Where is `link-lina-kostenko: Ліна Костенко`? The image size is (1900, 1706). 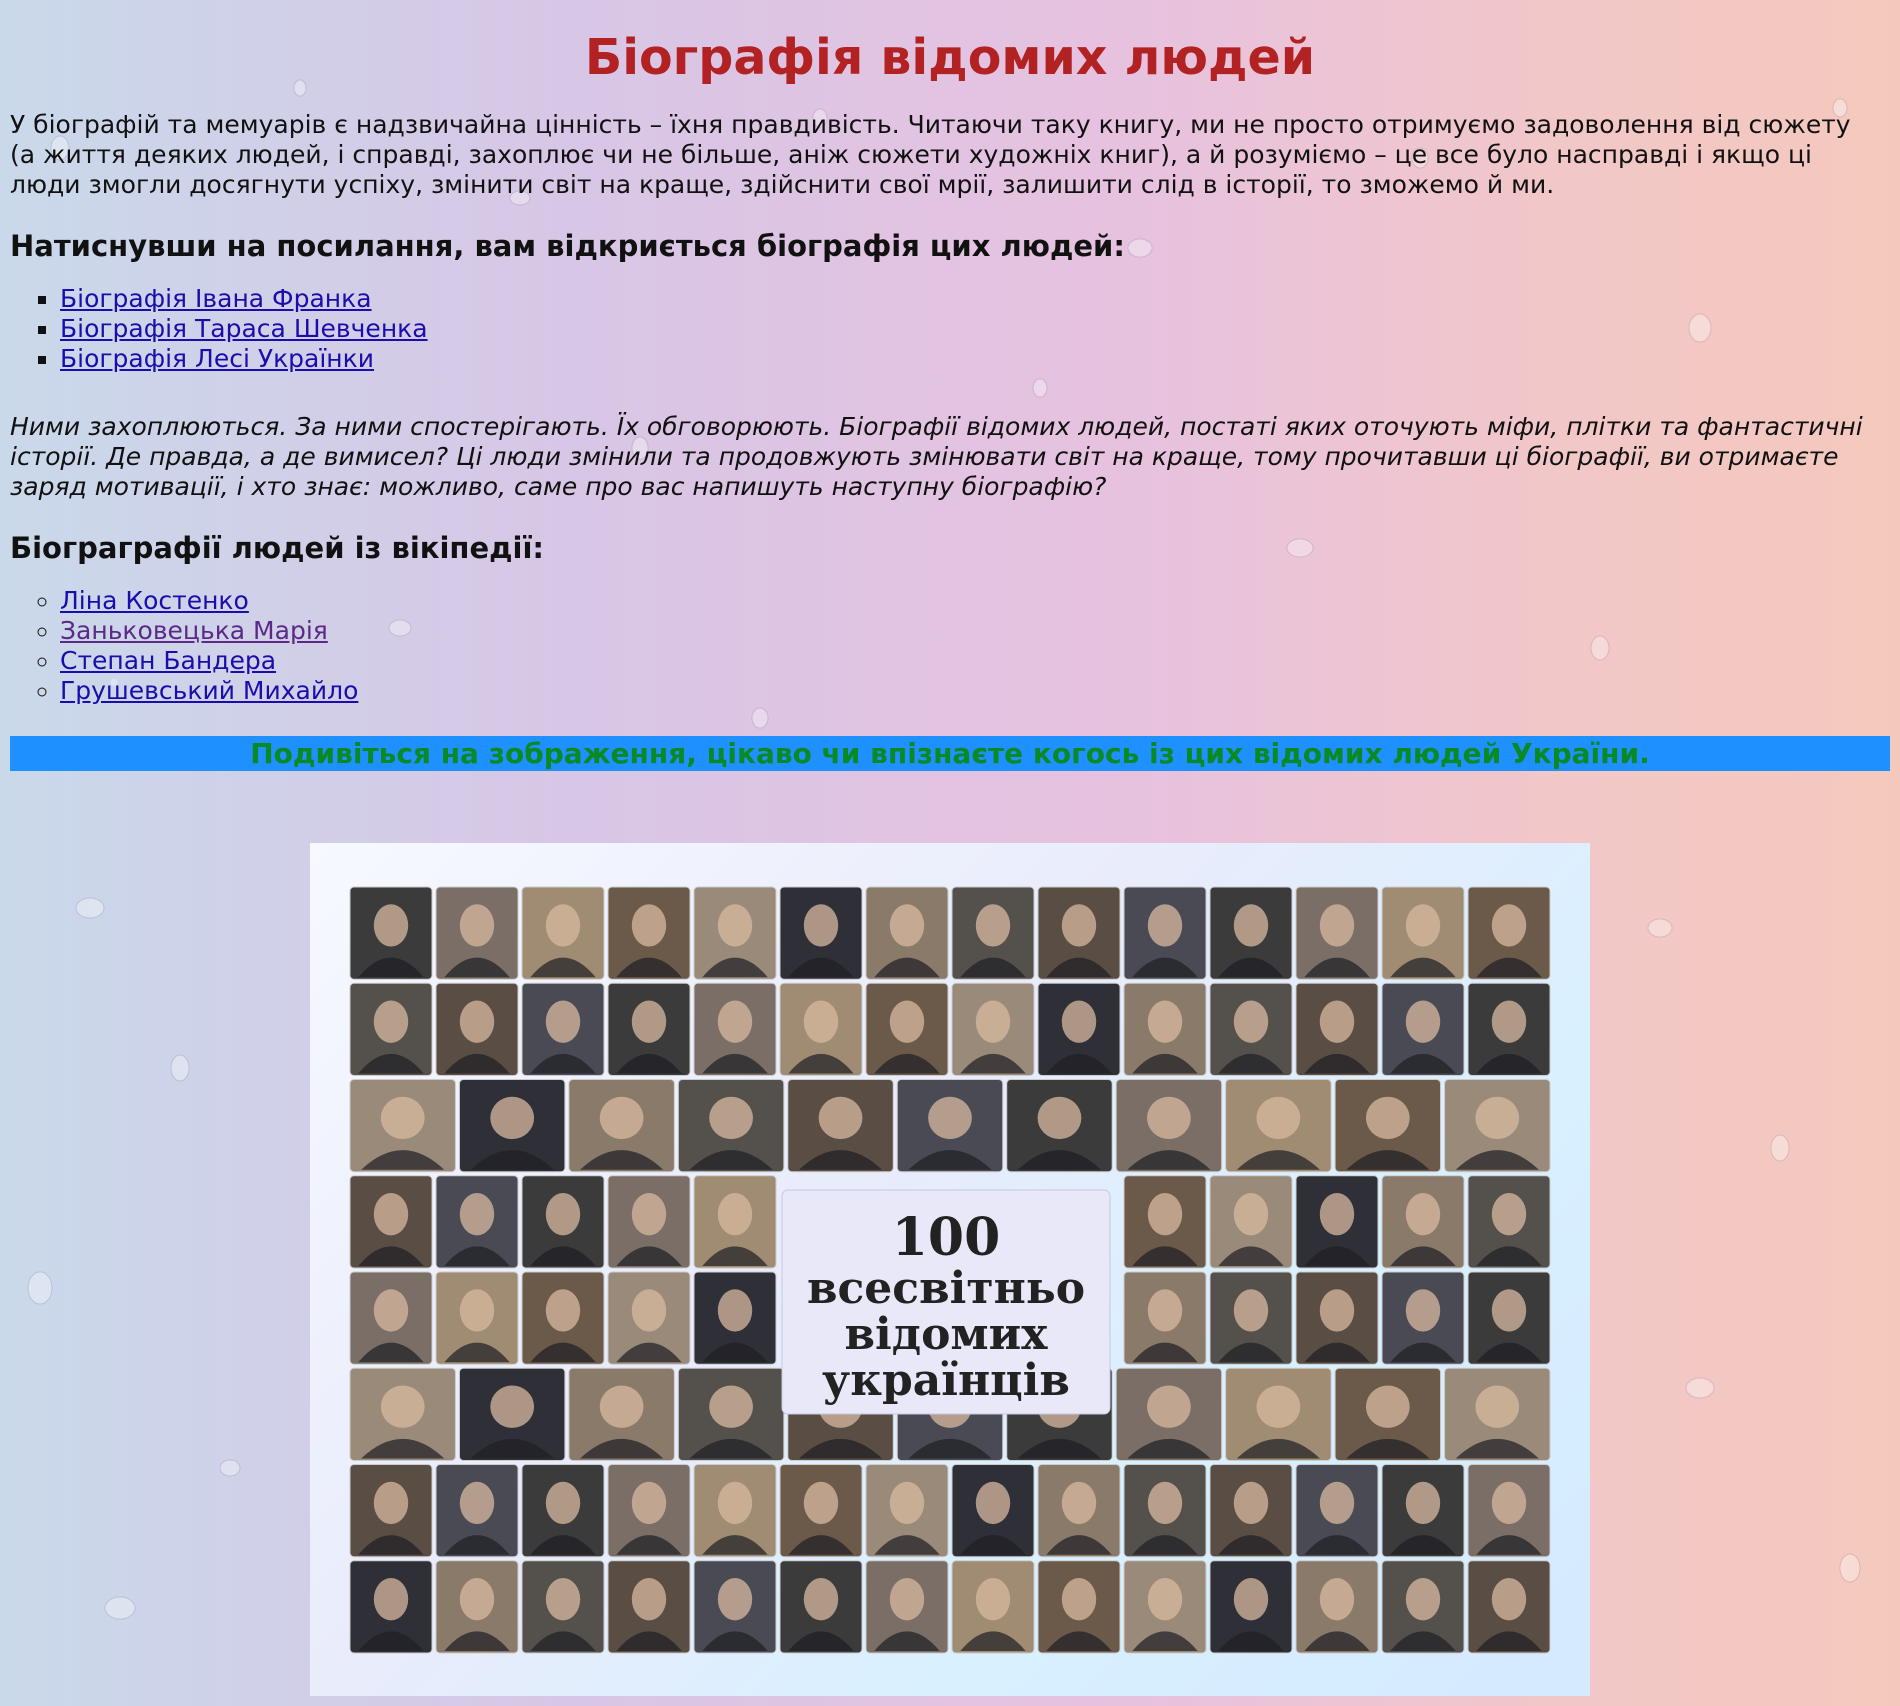
link-lina-kostenko: Ліна Костенко is located at coordinates (154, 600).